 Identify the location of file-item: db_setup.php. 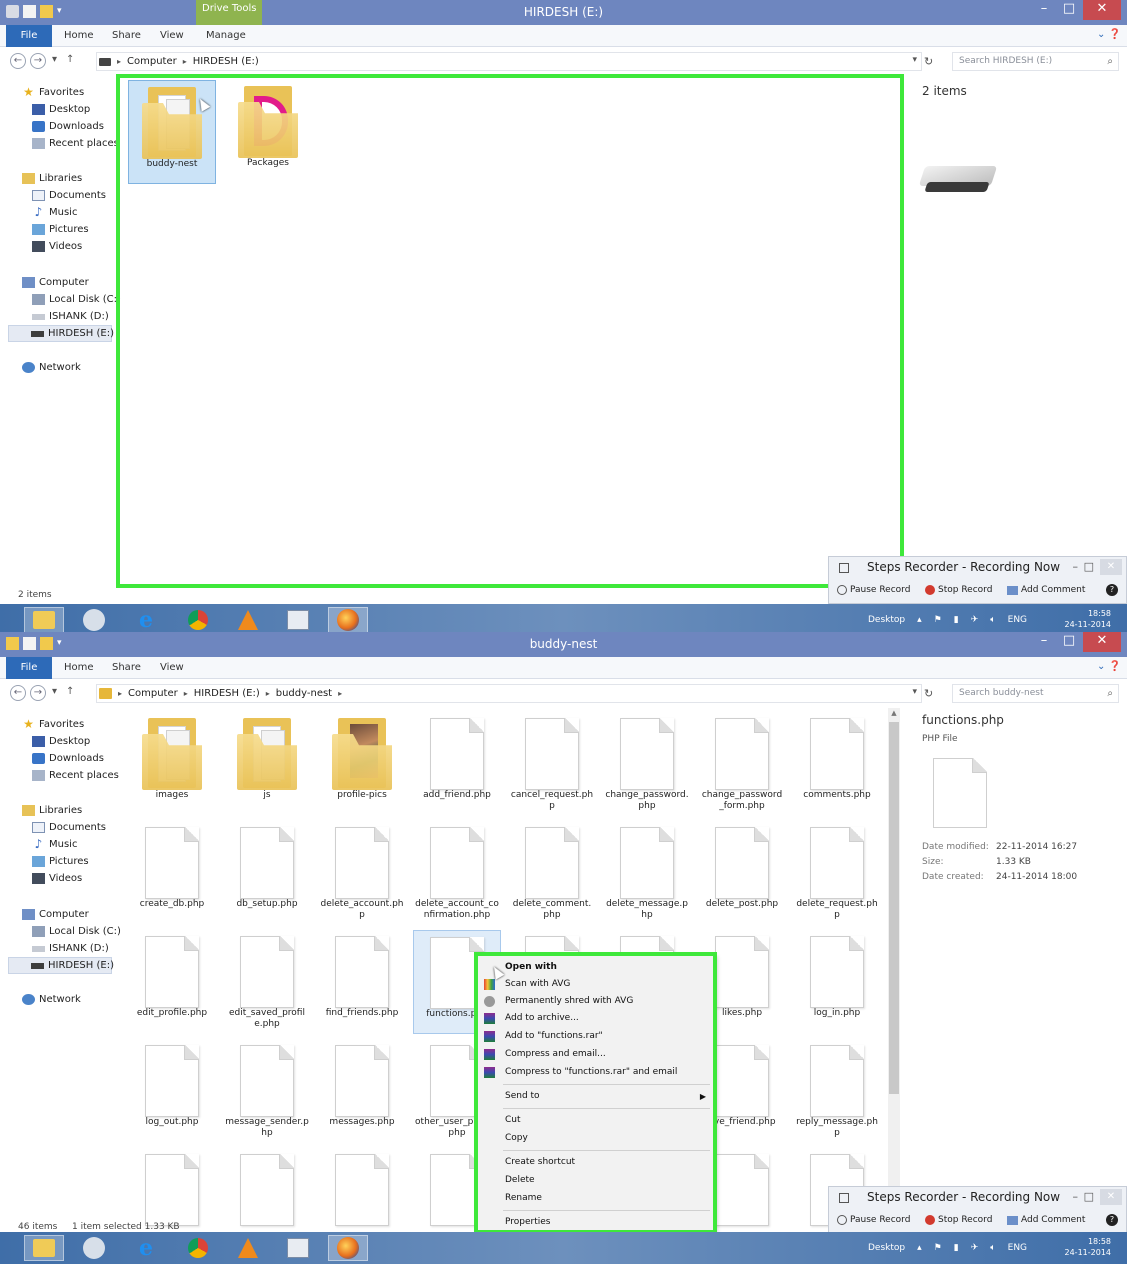
(267, 873).